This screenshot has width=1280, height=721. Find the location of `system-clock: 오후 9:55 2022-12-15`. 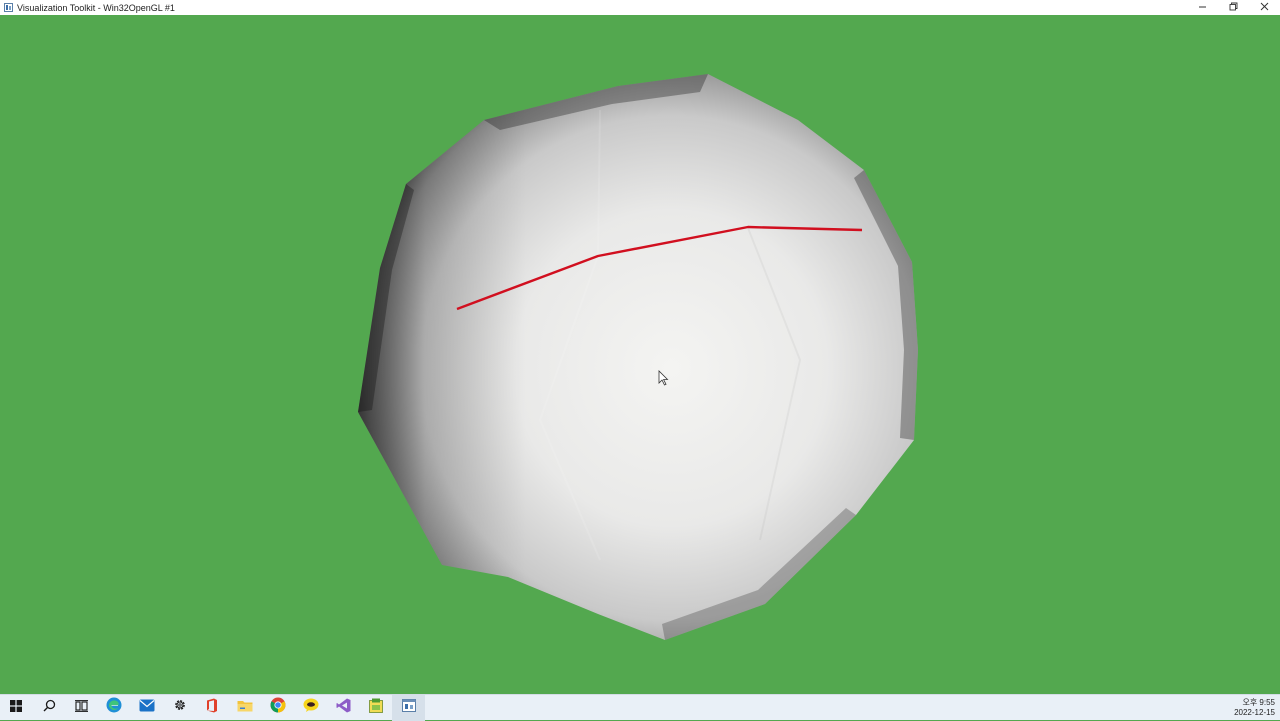

system-clock: 오후 9:55 2022-12-15 is located at coordinates (1254, 708).